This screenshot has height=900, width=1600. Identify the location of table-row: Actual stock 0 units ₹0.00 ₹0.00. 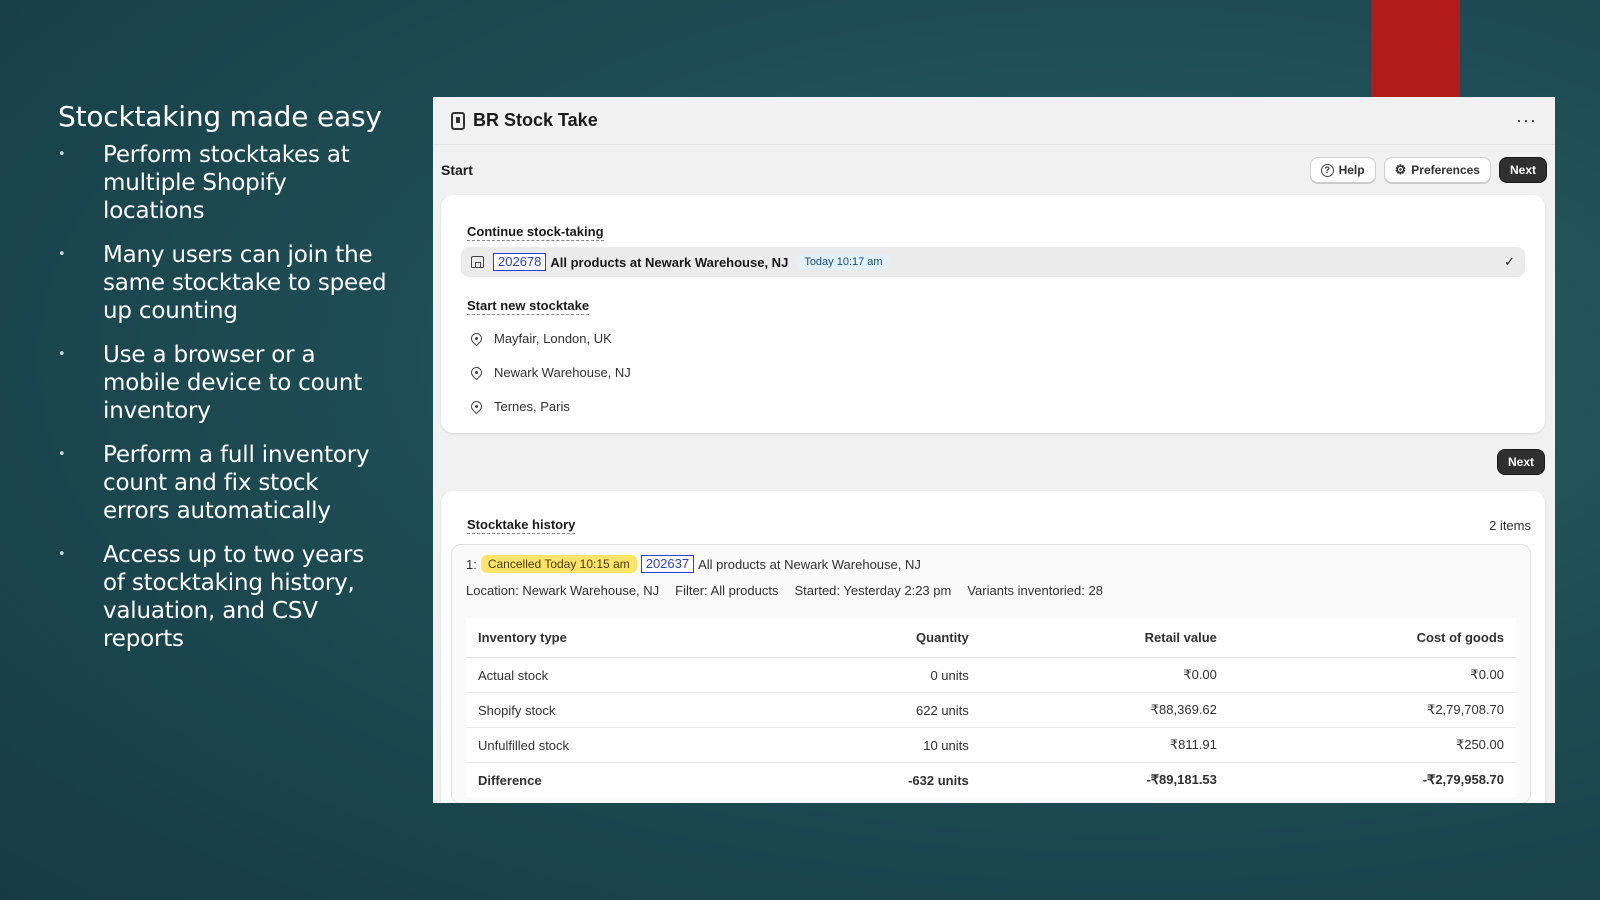
(991, 675).